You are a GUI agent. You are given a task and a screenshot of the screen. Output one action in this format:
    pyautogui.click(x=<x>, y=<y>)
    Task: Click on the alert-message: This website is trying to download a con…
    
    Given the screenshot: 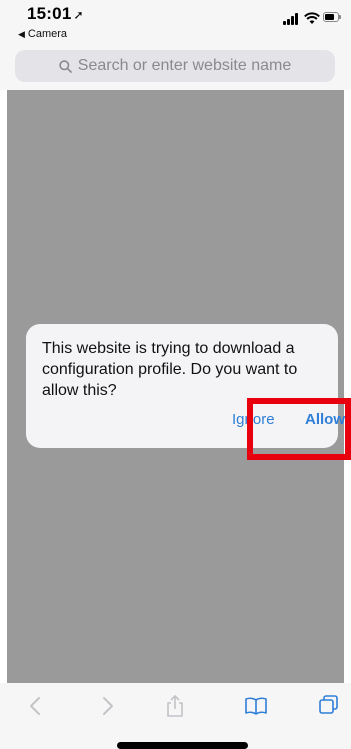 What is the action you would take?
    pyautogui.click(x=170, y=369)
    